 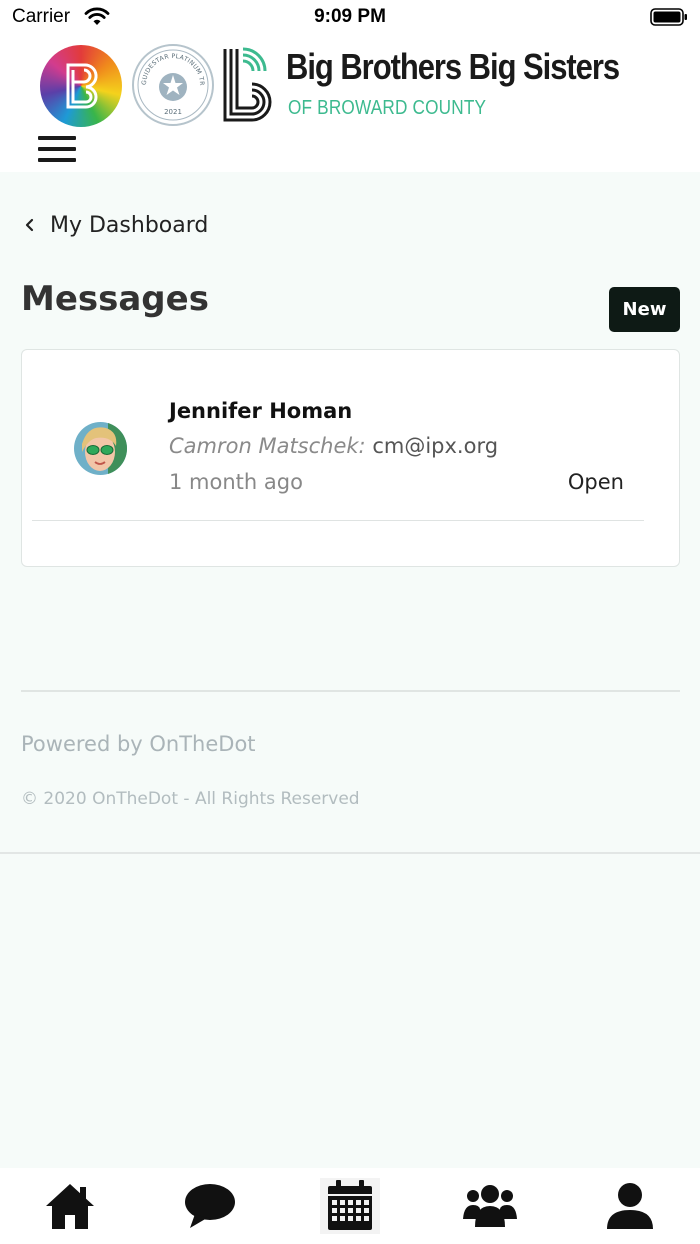 What do you see at coordinates (267, 446) in the screenshot?
I see `message-sender: Camron Matschek:` at bounding box center [267, 446].